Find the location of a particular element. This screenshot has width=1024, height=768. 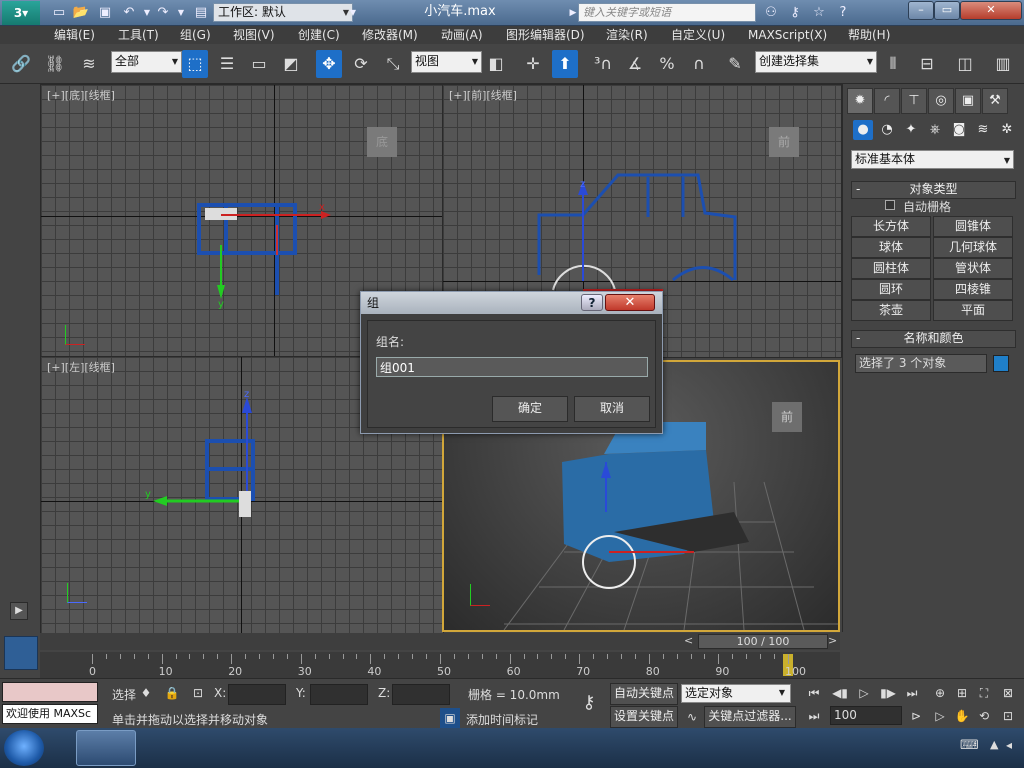

redo-icon: ↷ is located at coordinates (163, 13).